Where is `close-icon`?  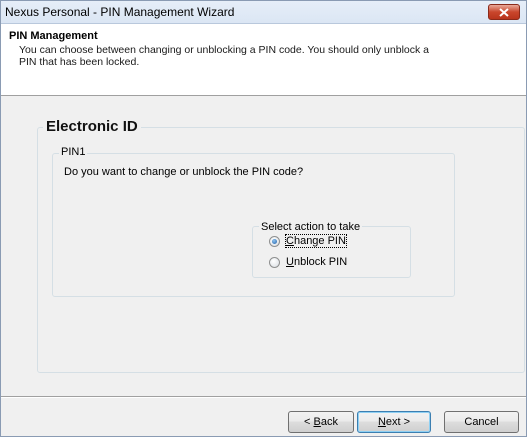 close-icon is located at coordinates (504, 12).